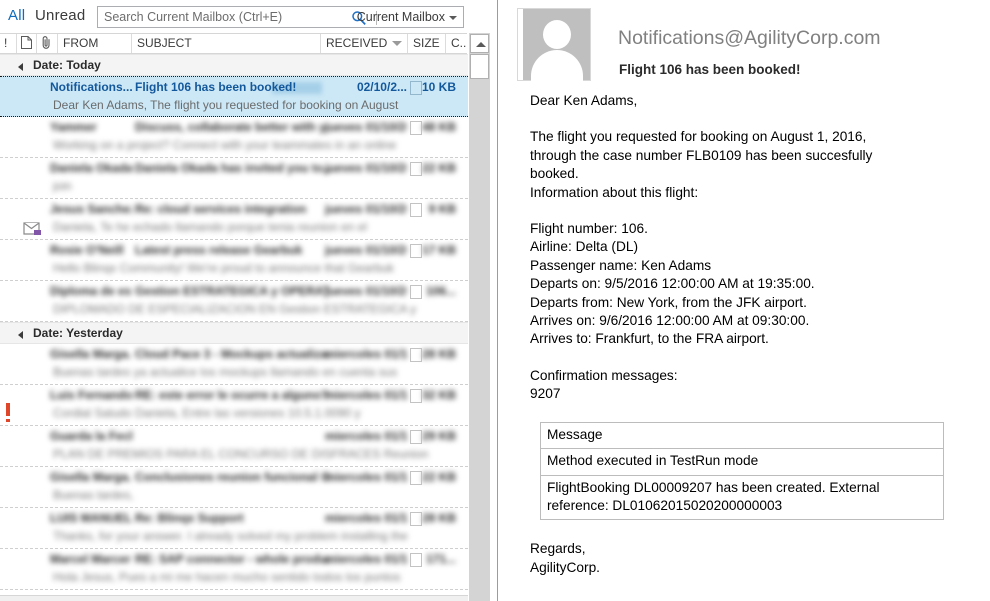  I want to click on search-scope-label: Current Mailbox, so click(401, 17).